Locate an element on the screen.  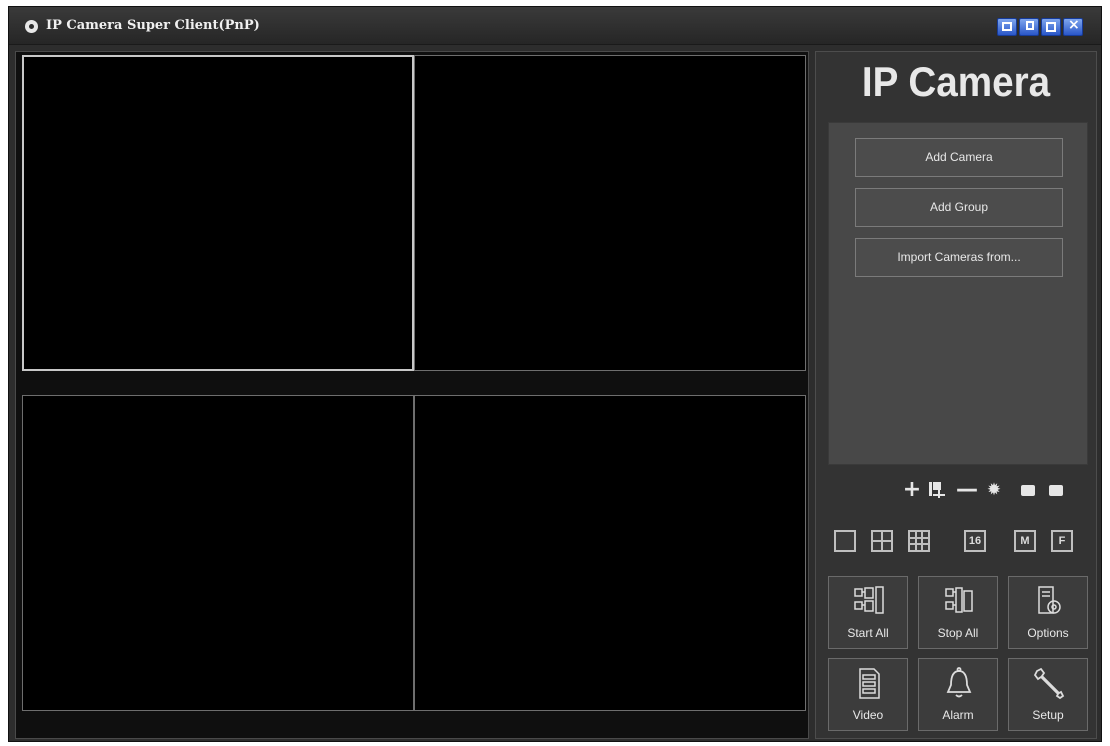
add-group-button: Add Group is located at coordinates (959, 207).